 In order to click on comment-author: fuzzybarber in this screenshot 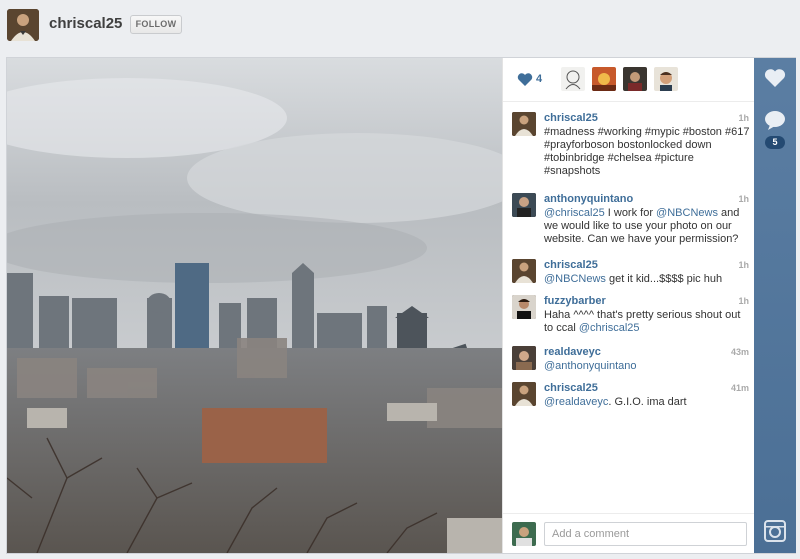, I will do `click(575, 301)`.